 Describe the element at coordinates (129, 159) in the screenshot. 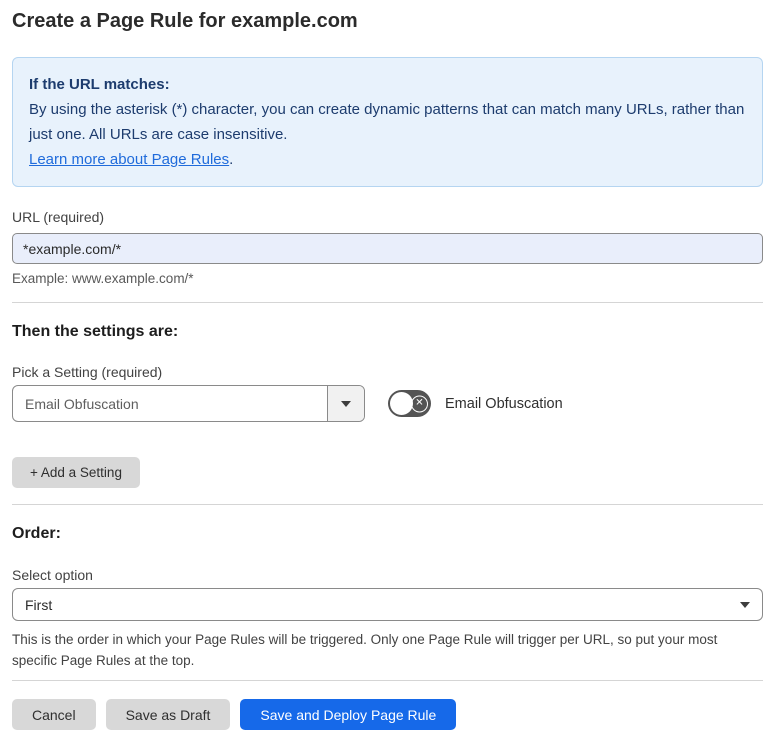

I see `learn-more-link: Learn more about Page Rules` at that location.